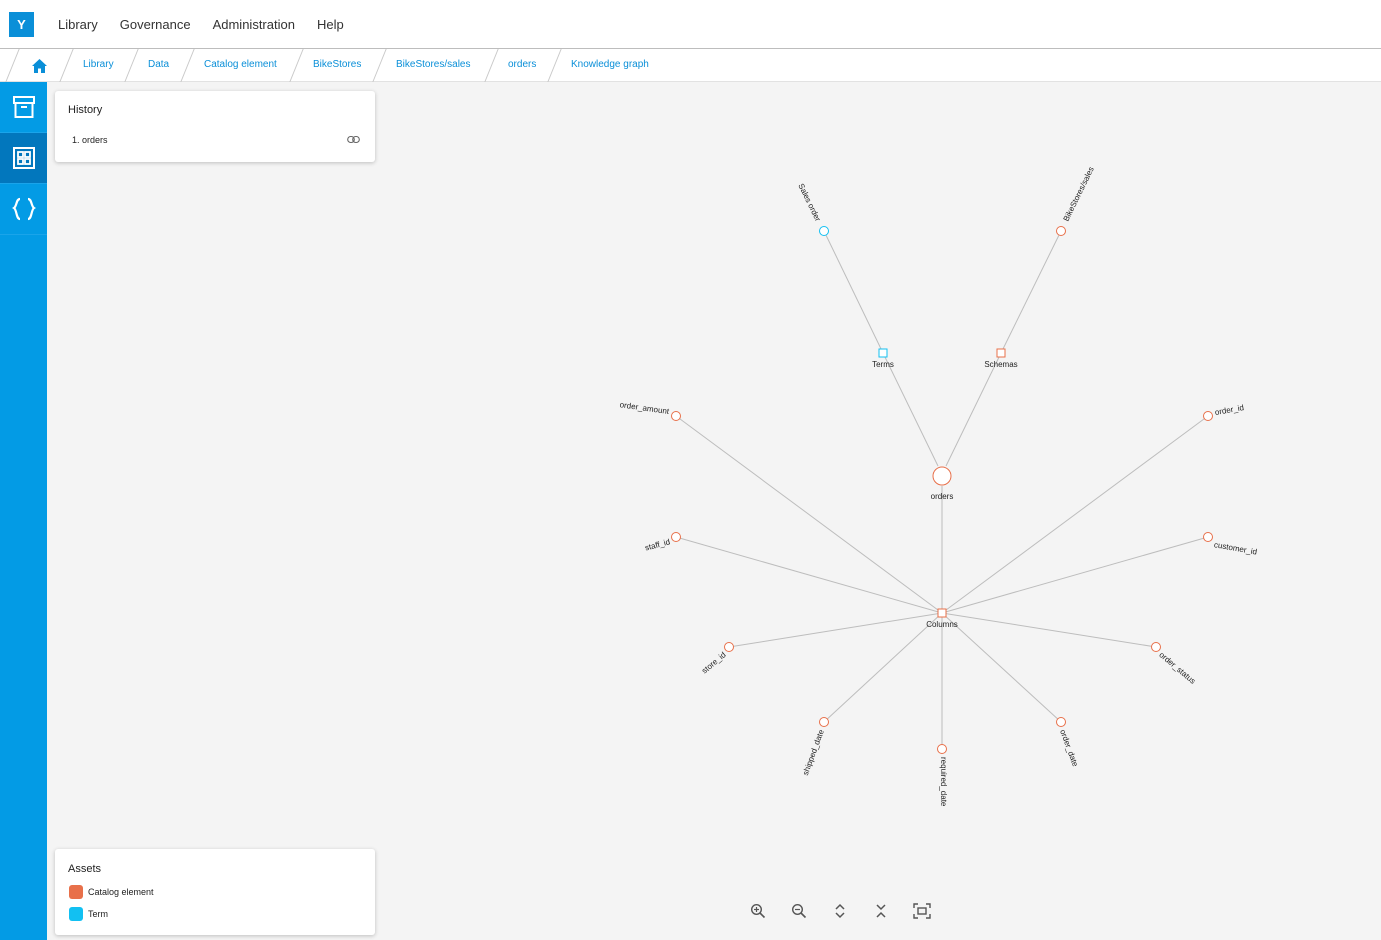  I want to click on curly-braces-icon, so click(23, 209).